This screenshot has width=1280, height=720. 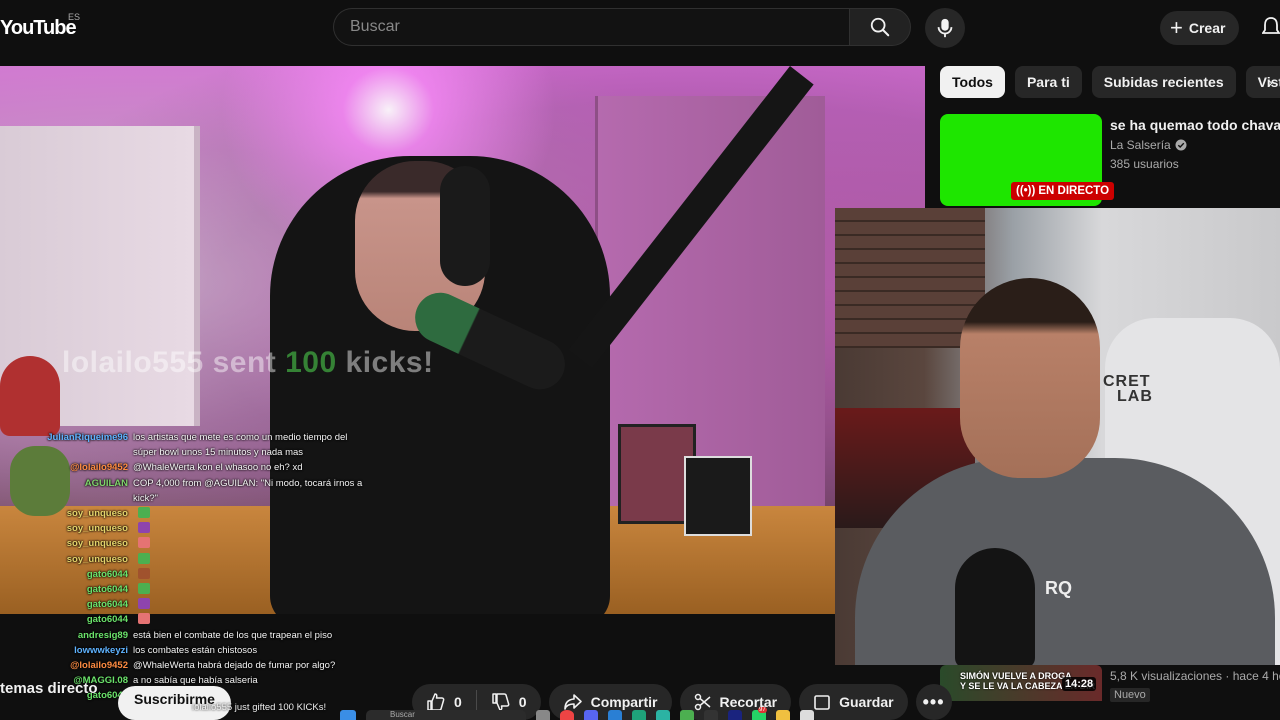 I want to click on channel-title: temas directo, so click(x=49, y=688).